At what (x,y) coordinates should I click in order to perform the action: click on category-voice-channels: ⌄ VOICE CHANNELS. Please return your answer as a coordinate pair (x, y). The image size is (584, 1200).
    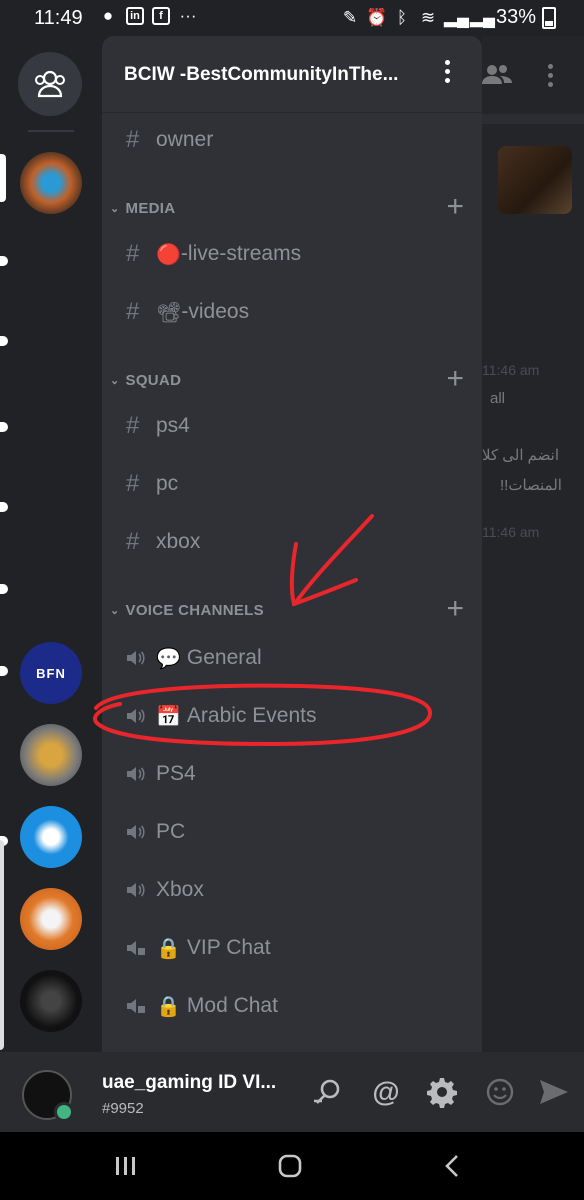
    Looking at the image, I should click on (187, 610).